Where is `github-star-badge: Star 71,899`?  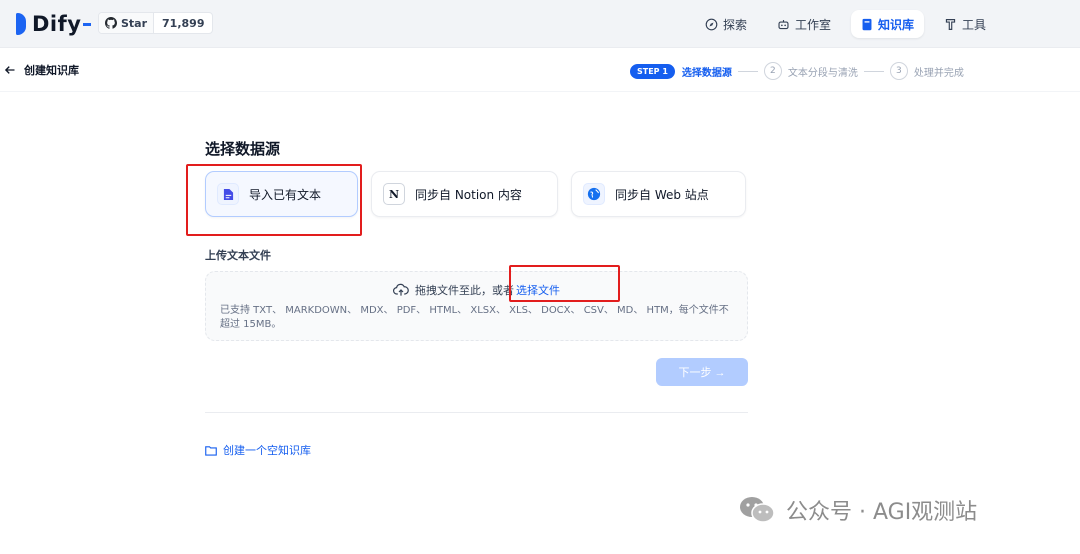
github-star-badge: Star 71,899 is located at coordinates (156, 23).